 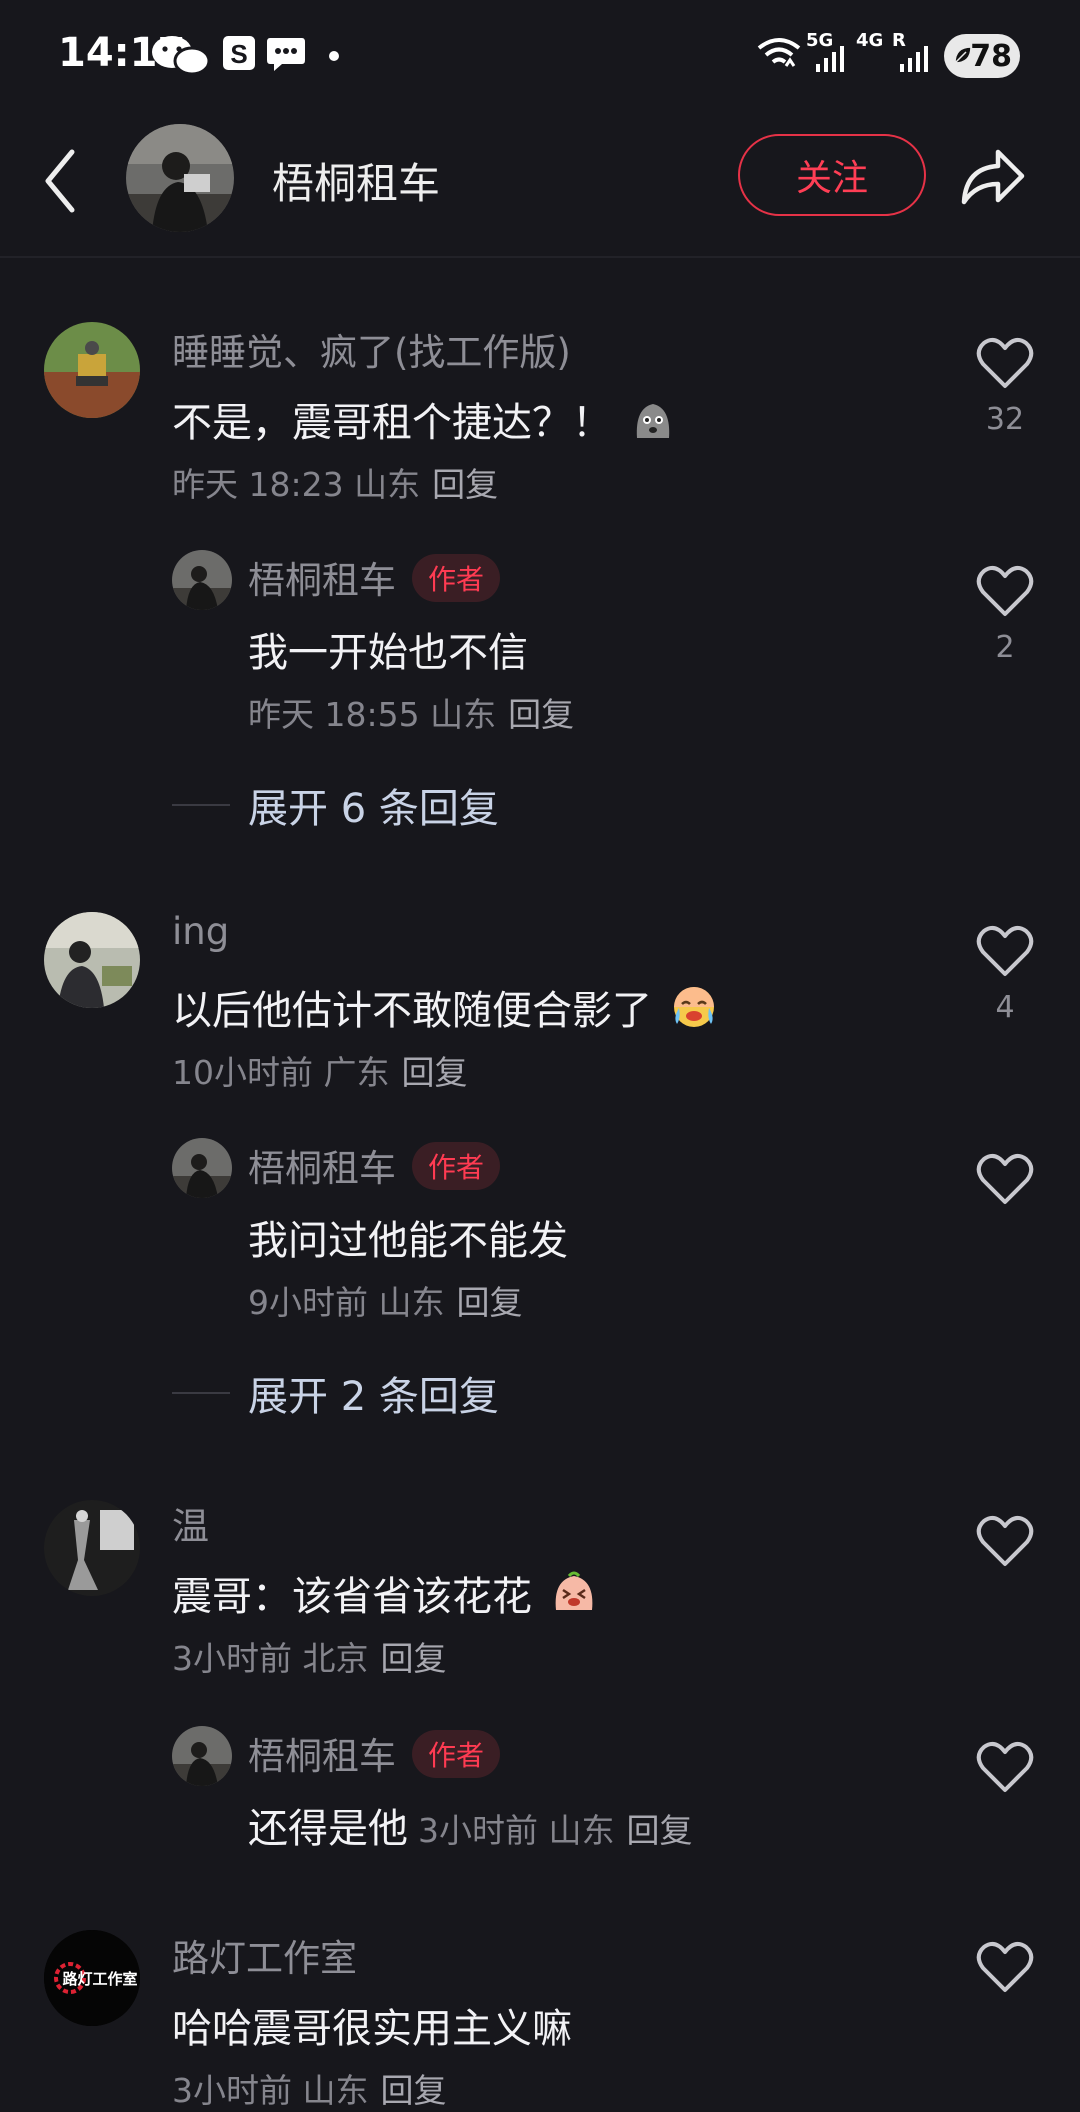 I want to click on reply-text: 我一开始也不信, so click(x=388, y=653).